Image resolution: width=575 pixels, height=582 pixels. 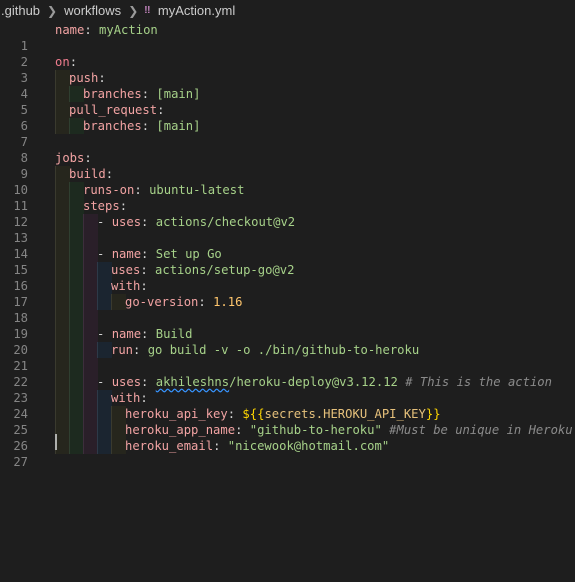 I want to click on code-line: 14, so click(x=287, y=245).